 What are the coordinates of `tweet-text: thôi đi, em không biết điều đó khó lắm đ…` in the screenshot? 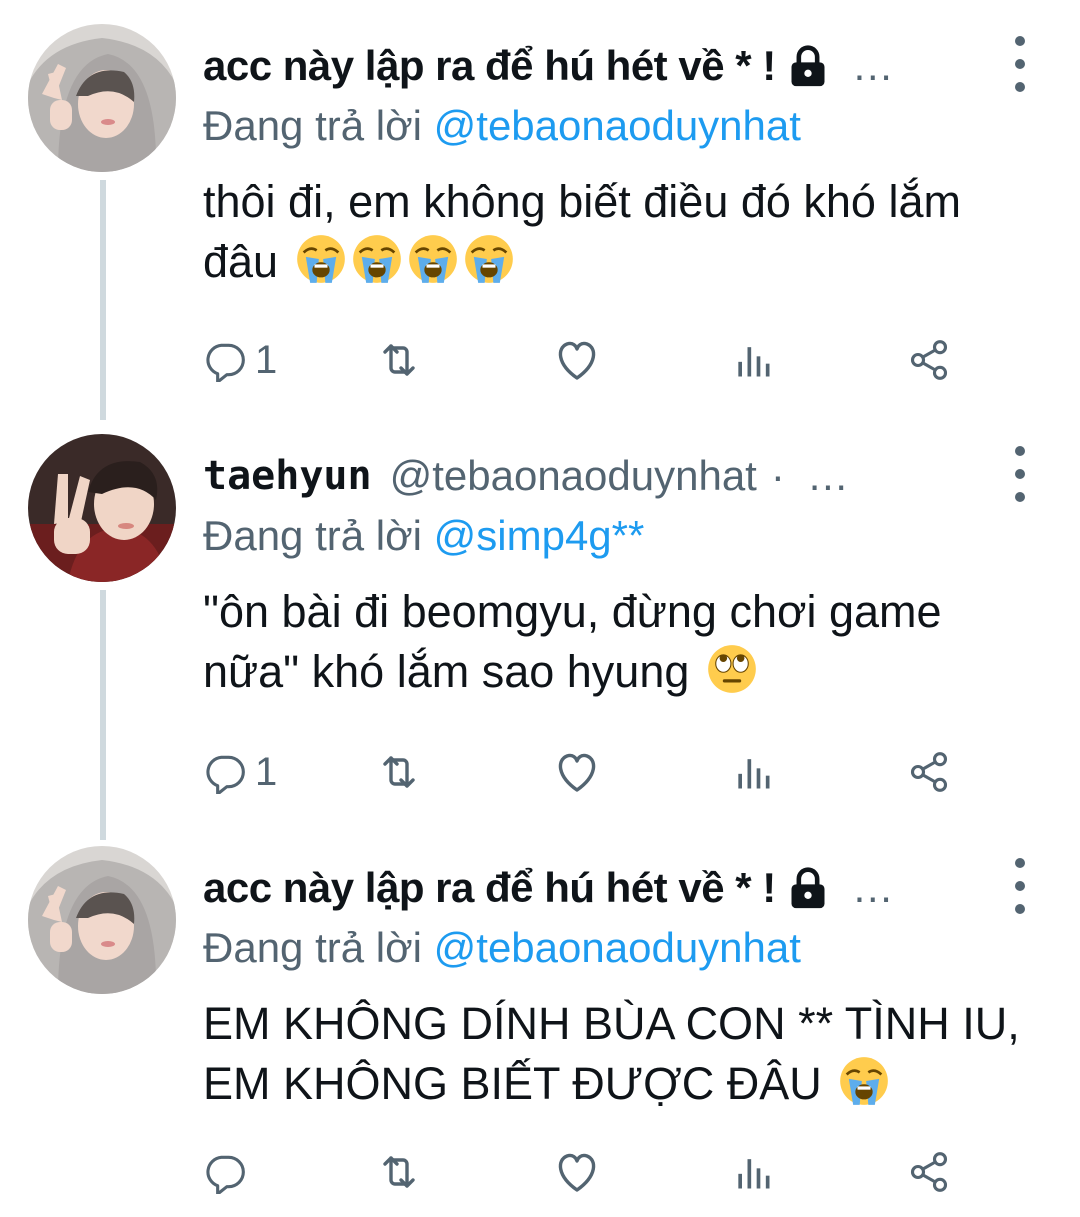 It's located at (618, 232).